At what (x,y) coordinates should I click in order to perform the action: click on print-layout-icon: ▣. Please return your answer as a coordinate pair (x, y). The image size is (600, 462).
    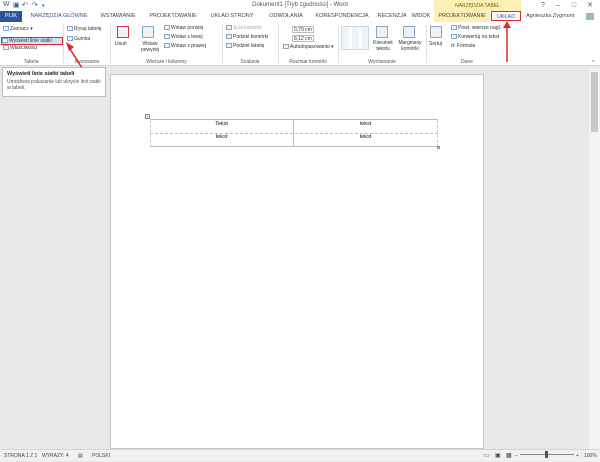
    Looking at the image, I should click on (498, 456).